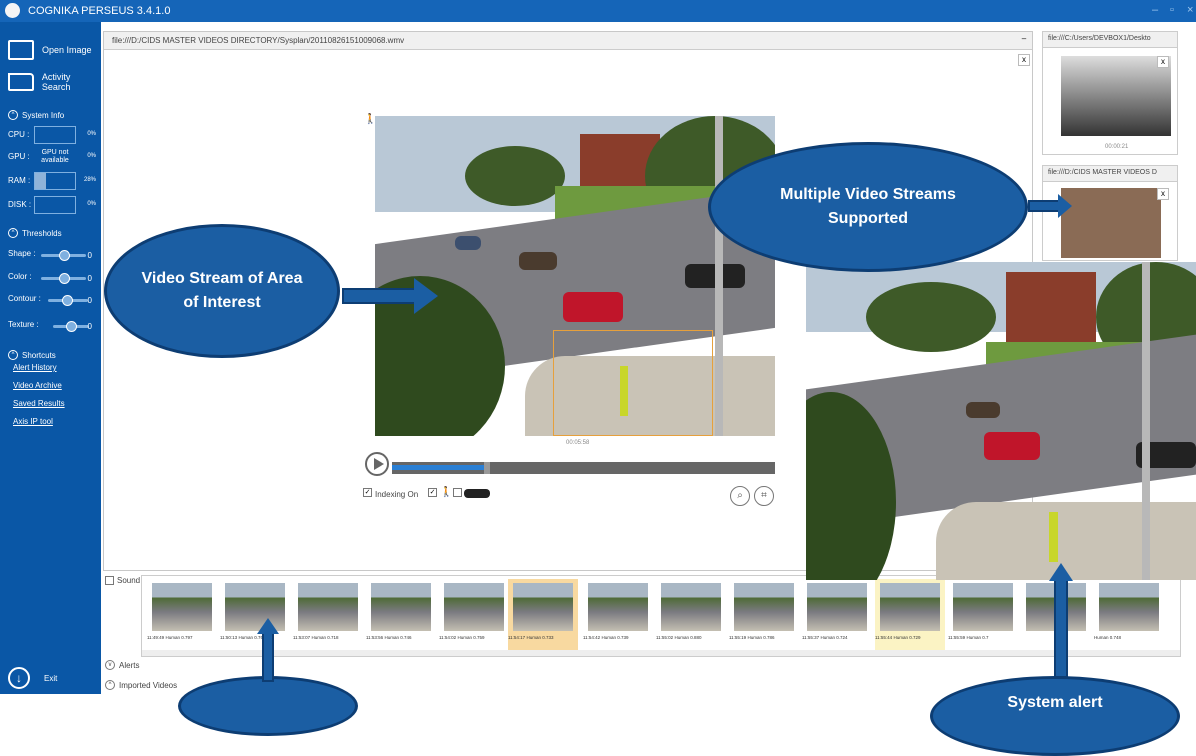 Image resolution: width=1196 pixels, height=756 pixels. What do you see at coordinates (401, 615) in the screenshot?
I see `alert-thumbnail: 11:53:56 Human 0.746` at bounding box center [401, 615].